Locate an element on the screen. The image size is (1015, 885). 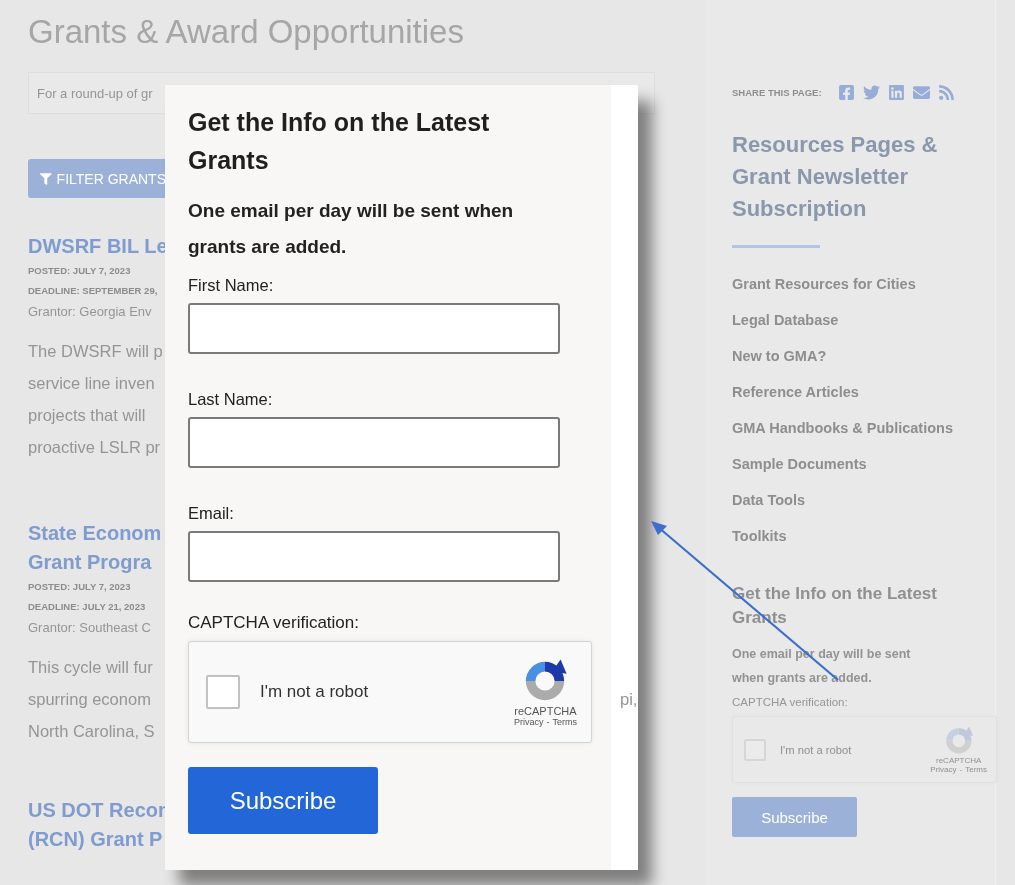
grant-description: spurring econom is located at coordinates (89, 699).